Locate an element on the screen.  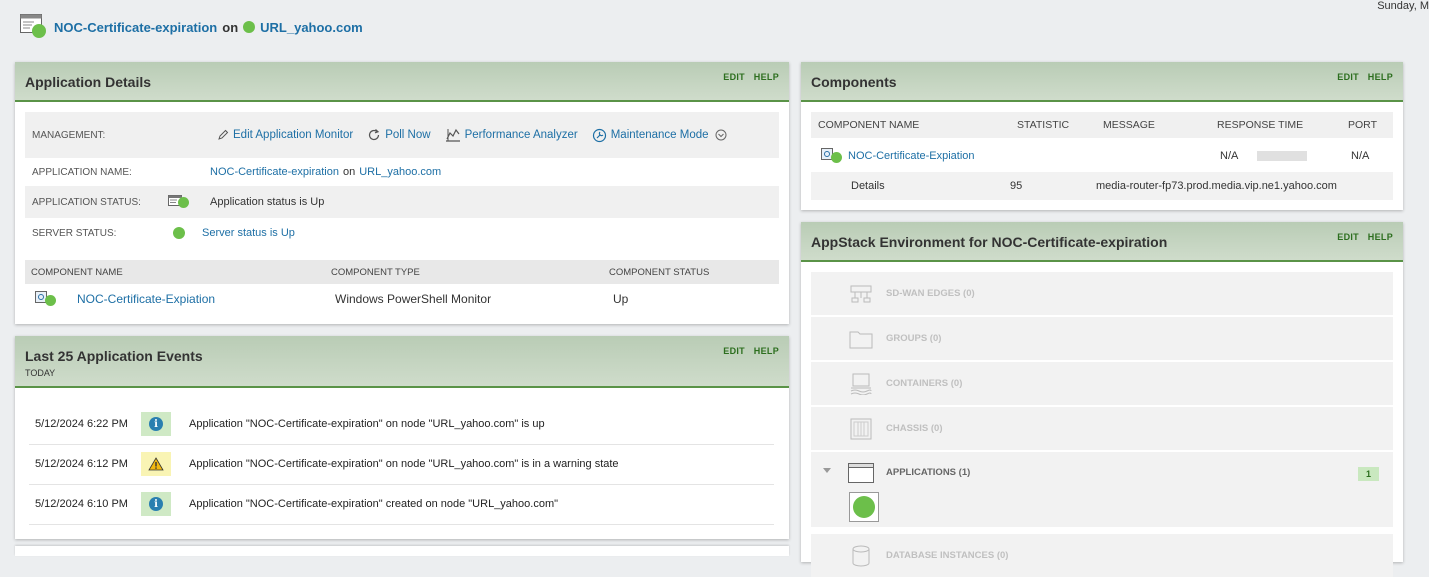
response-time-bar is located at coordinates (1282, 156).